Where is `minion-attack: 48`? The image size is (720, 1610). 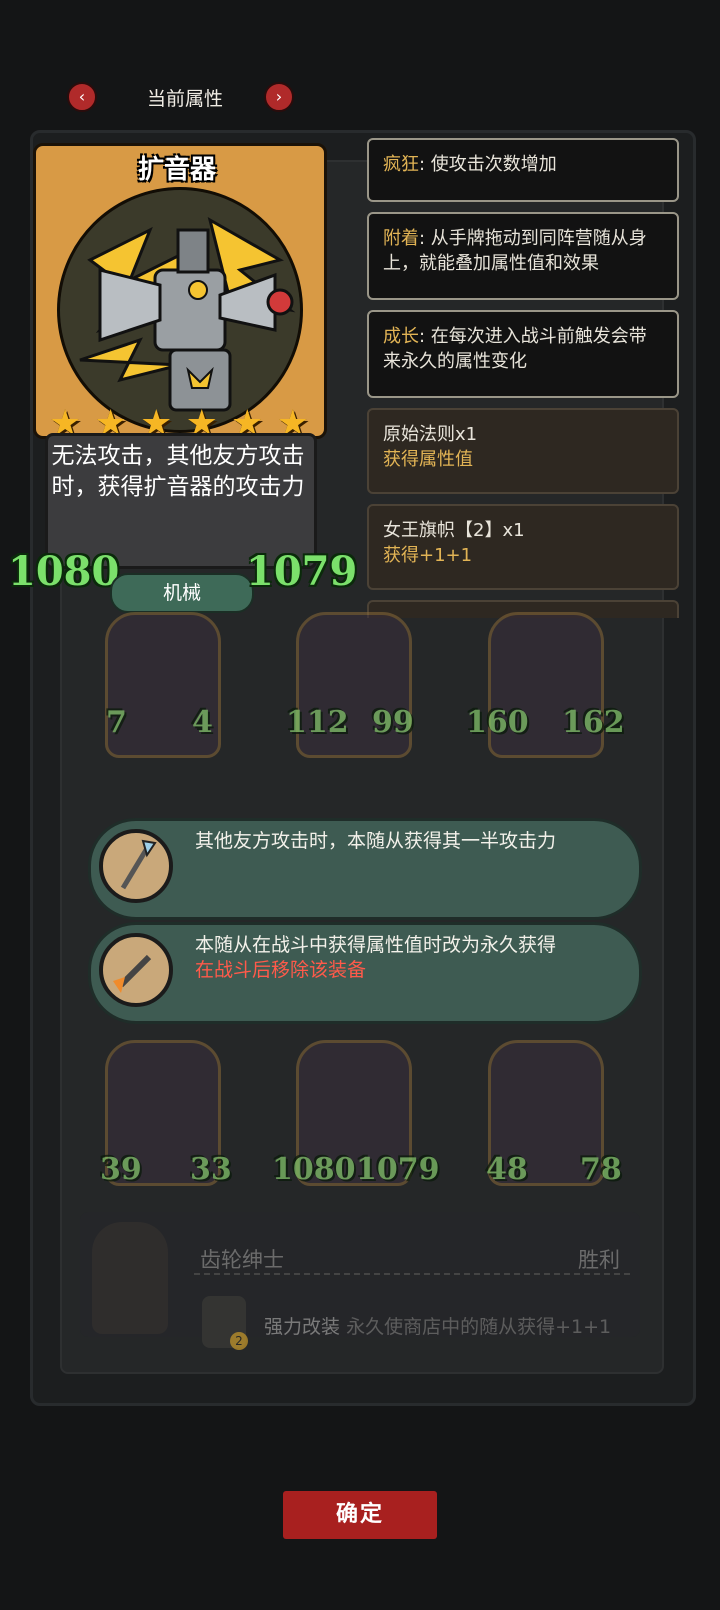 minion-attack: 48 is located at coordinates (507, 1169).